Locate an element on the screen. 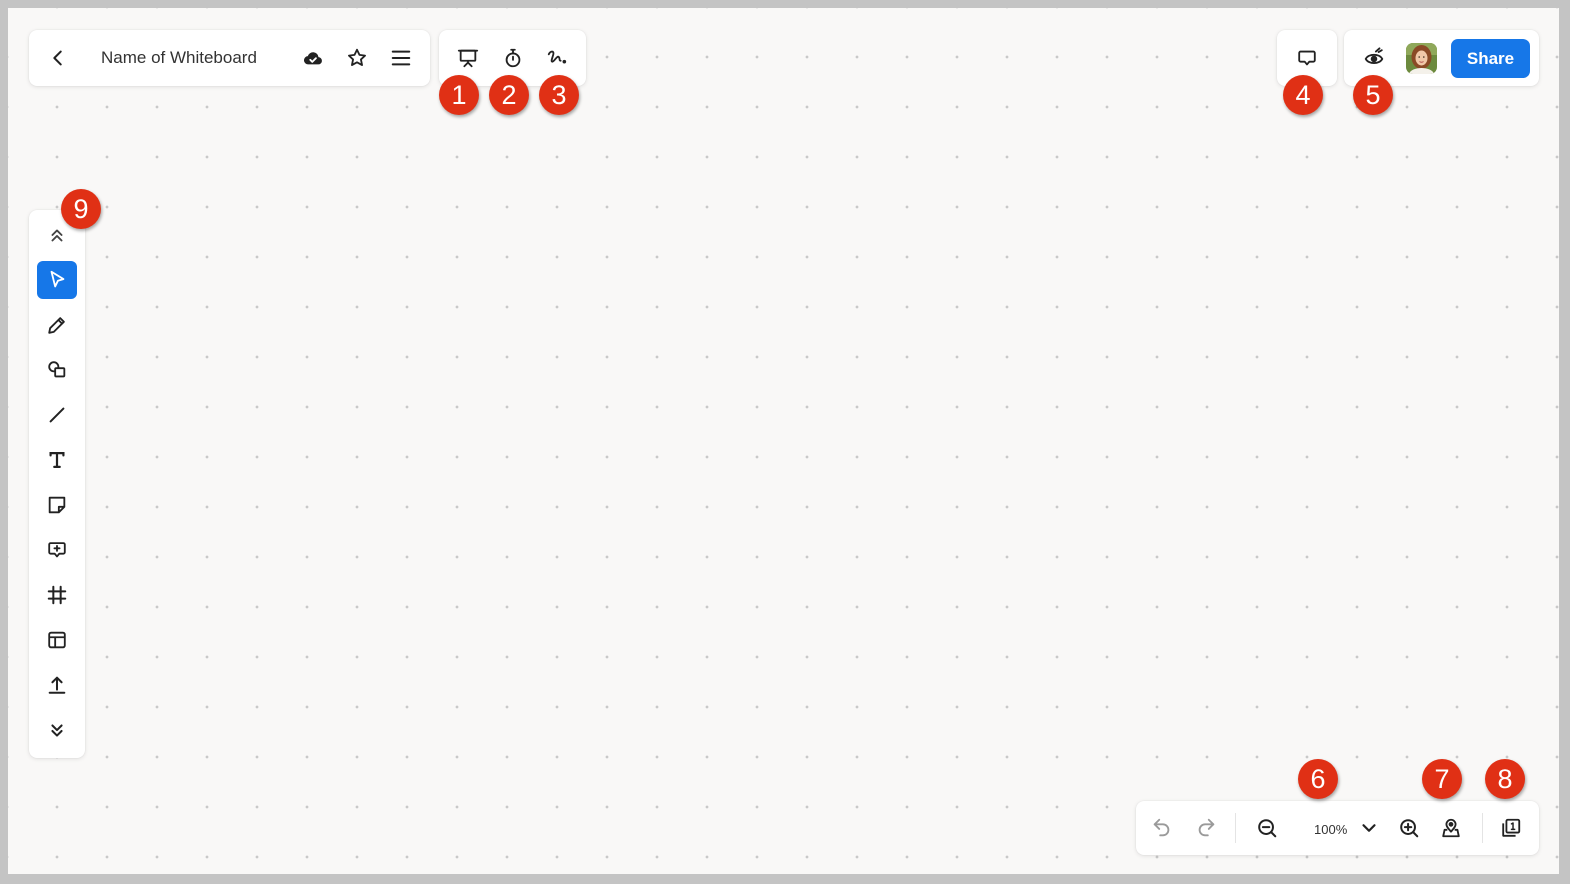 This screenshot has width=1570, height=884. locate-button is located at coordinates (1451, 828).